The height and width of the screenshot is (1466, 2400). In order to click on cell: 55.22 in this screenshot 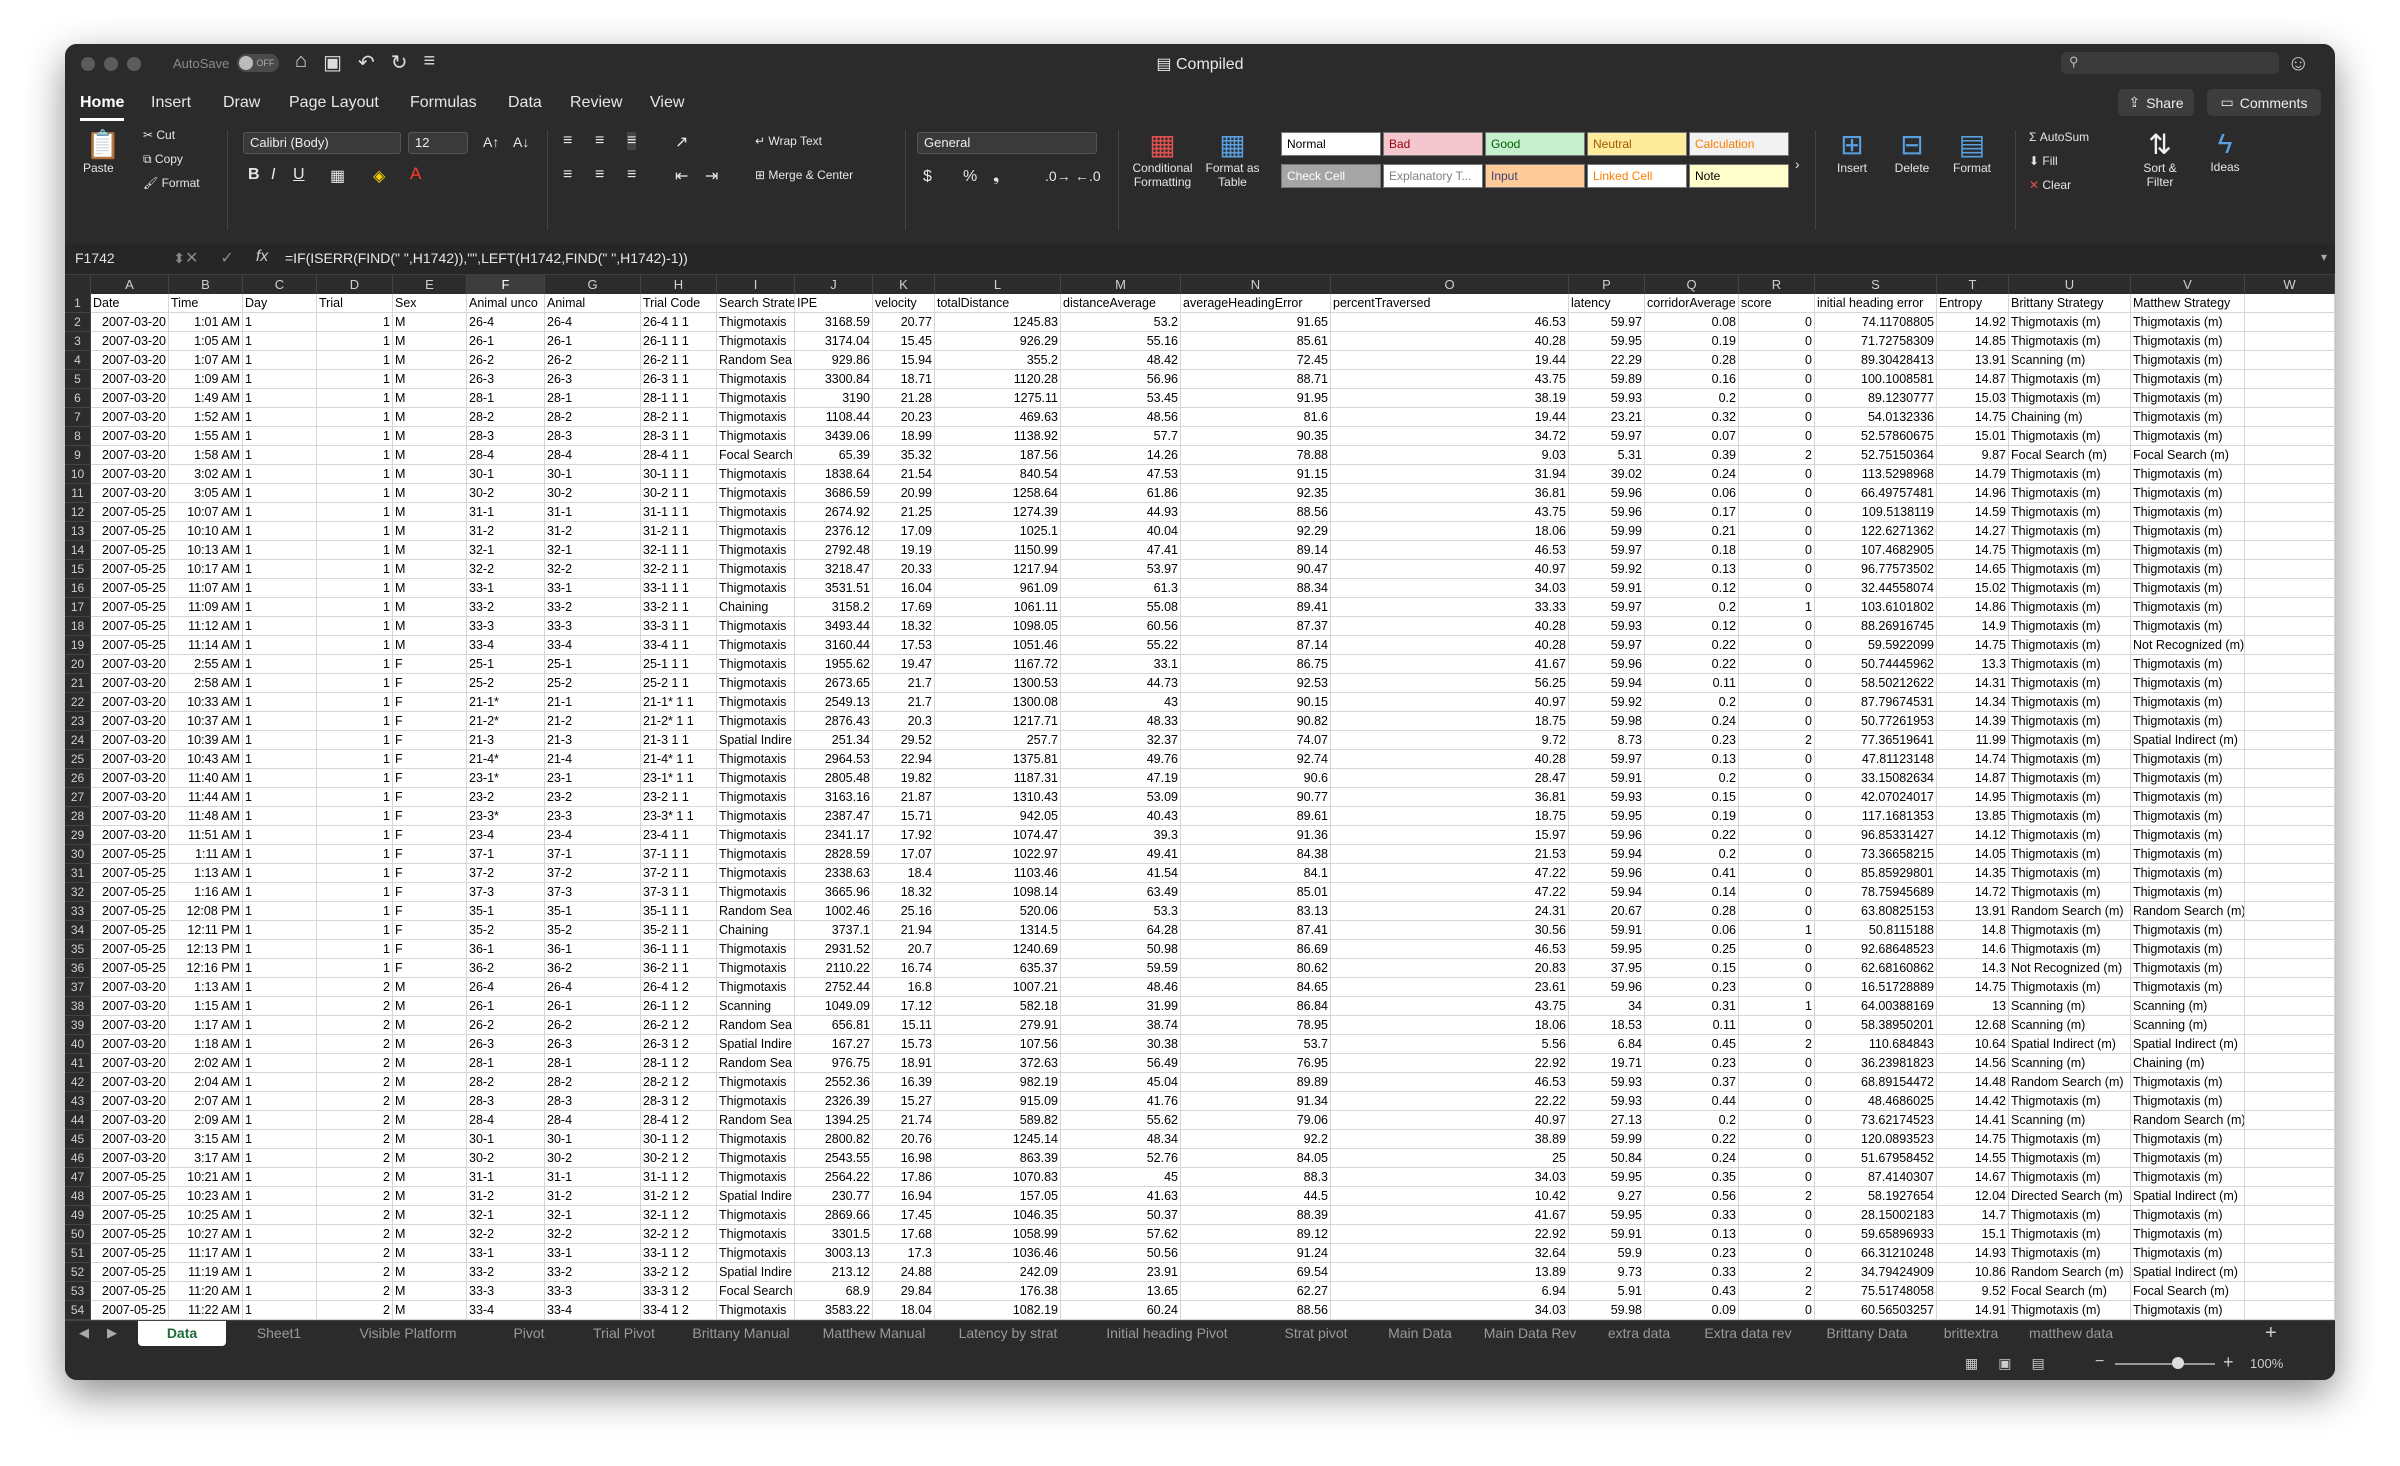, I will do `click(1121, 645)`.